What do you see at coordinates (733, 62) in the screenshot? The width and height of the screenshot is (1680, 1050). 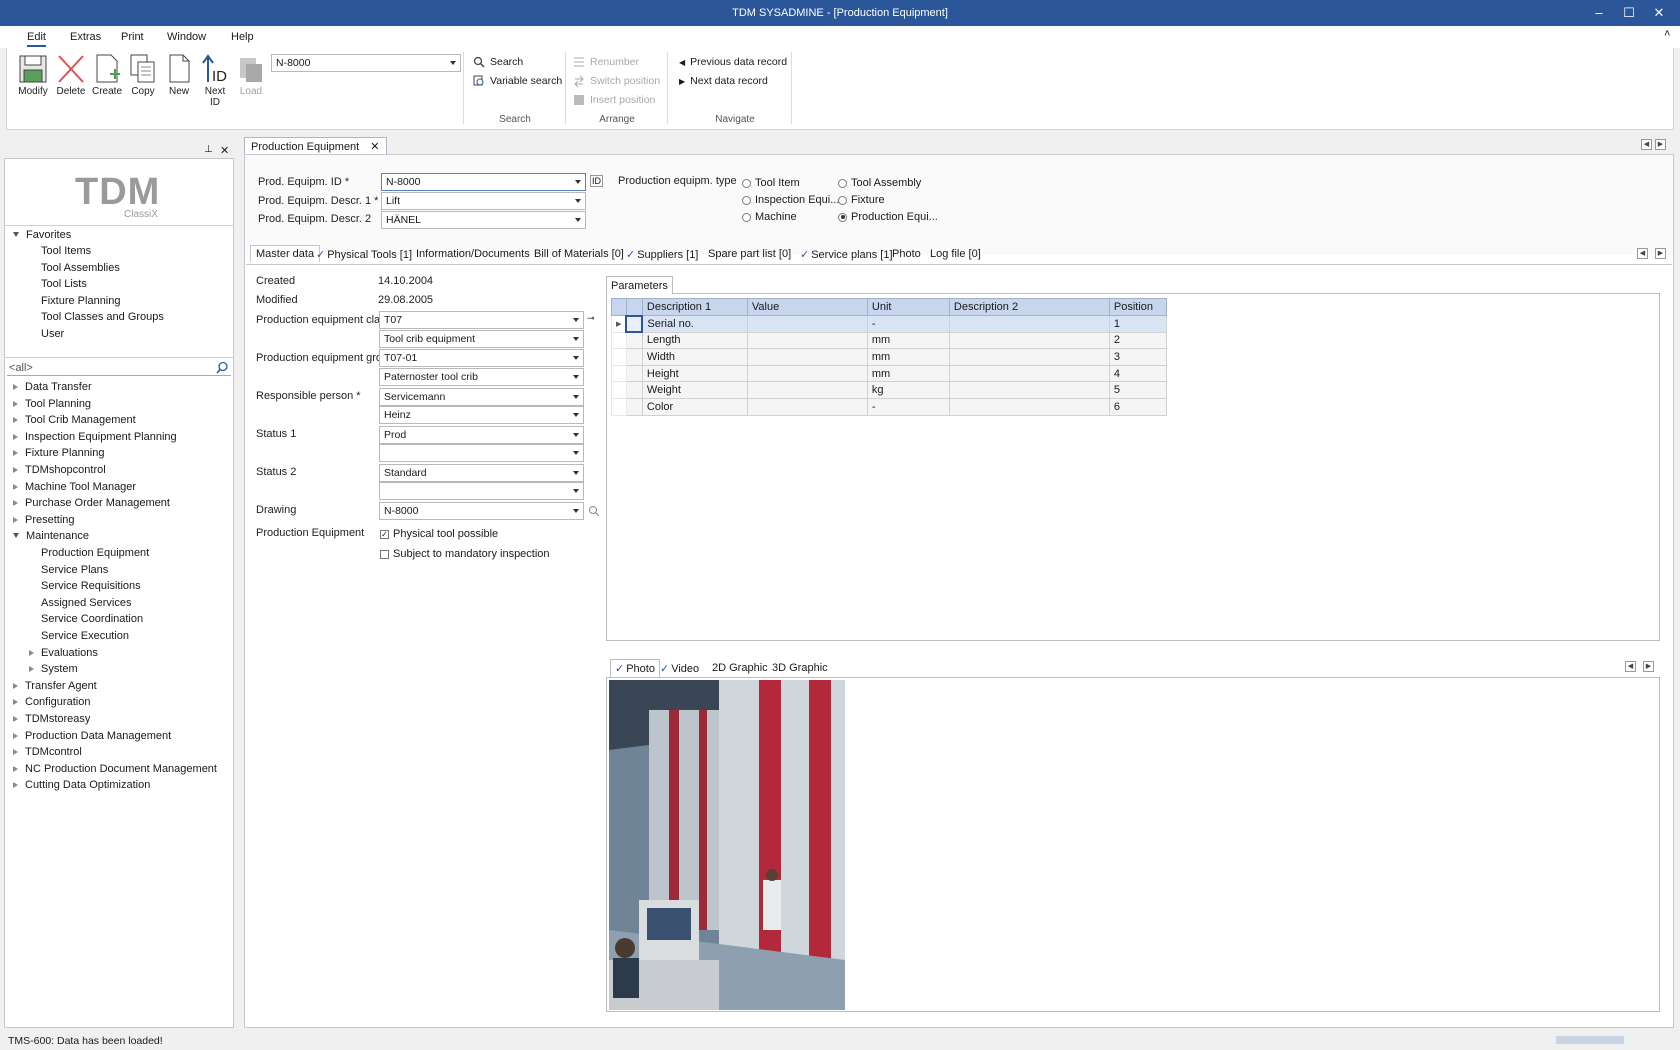 I see `previous-record-button: ◀ Previous data record` at bounding box center [733, 62].